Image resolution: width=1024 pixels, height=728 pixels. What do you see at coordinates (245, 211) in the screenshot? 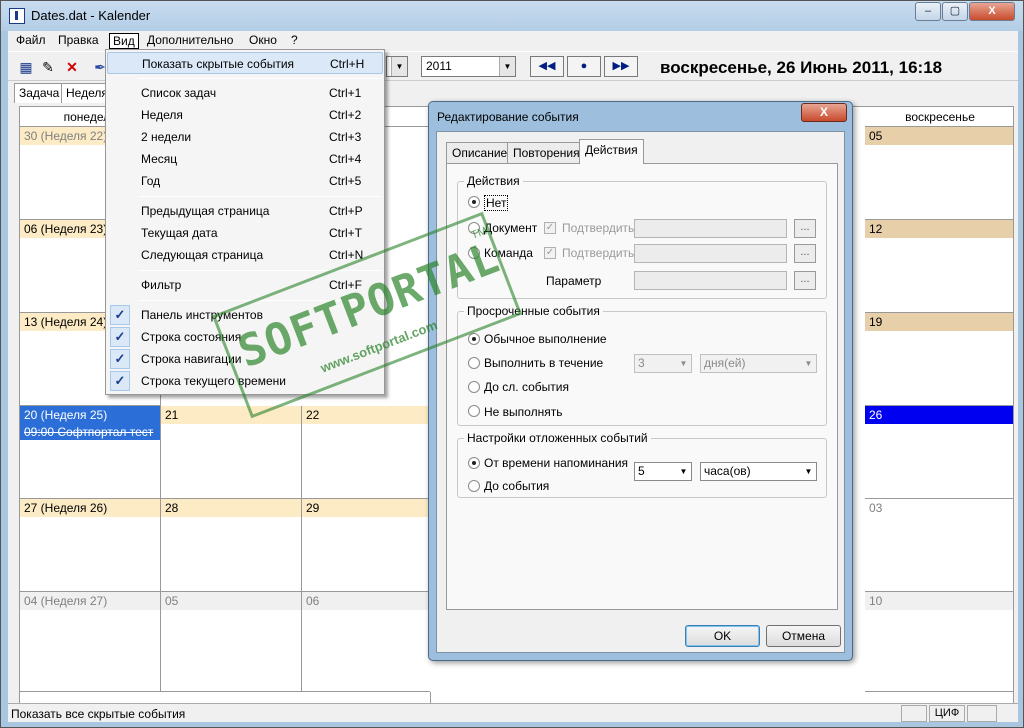
I see `menu-item-prev-page: Предыдущая страница Ctrl+P` at bounding box center [245, 211].